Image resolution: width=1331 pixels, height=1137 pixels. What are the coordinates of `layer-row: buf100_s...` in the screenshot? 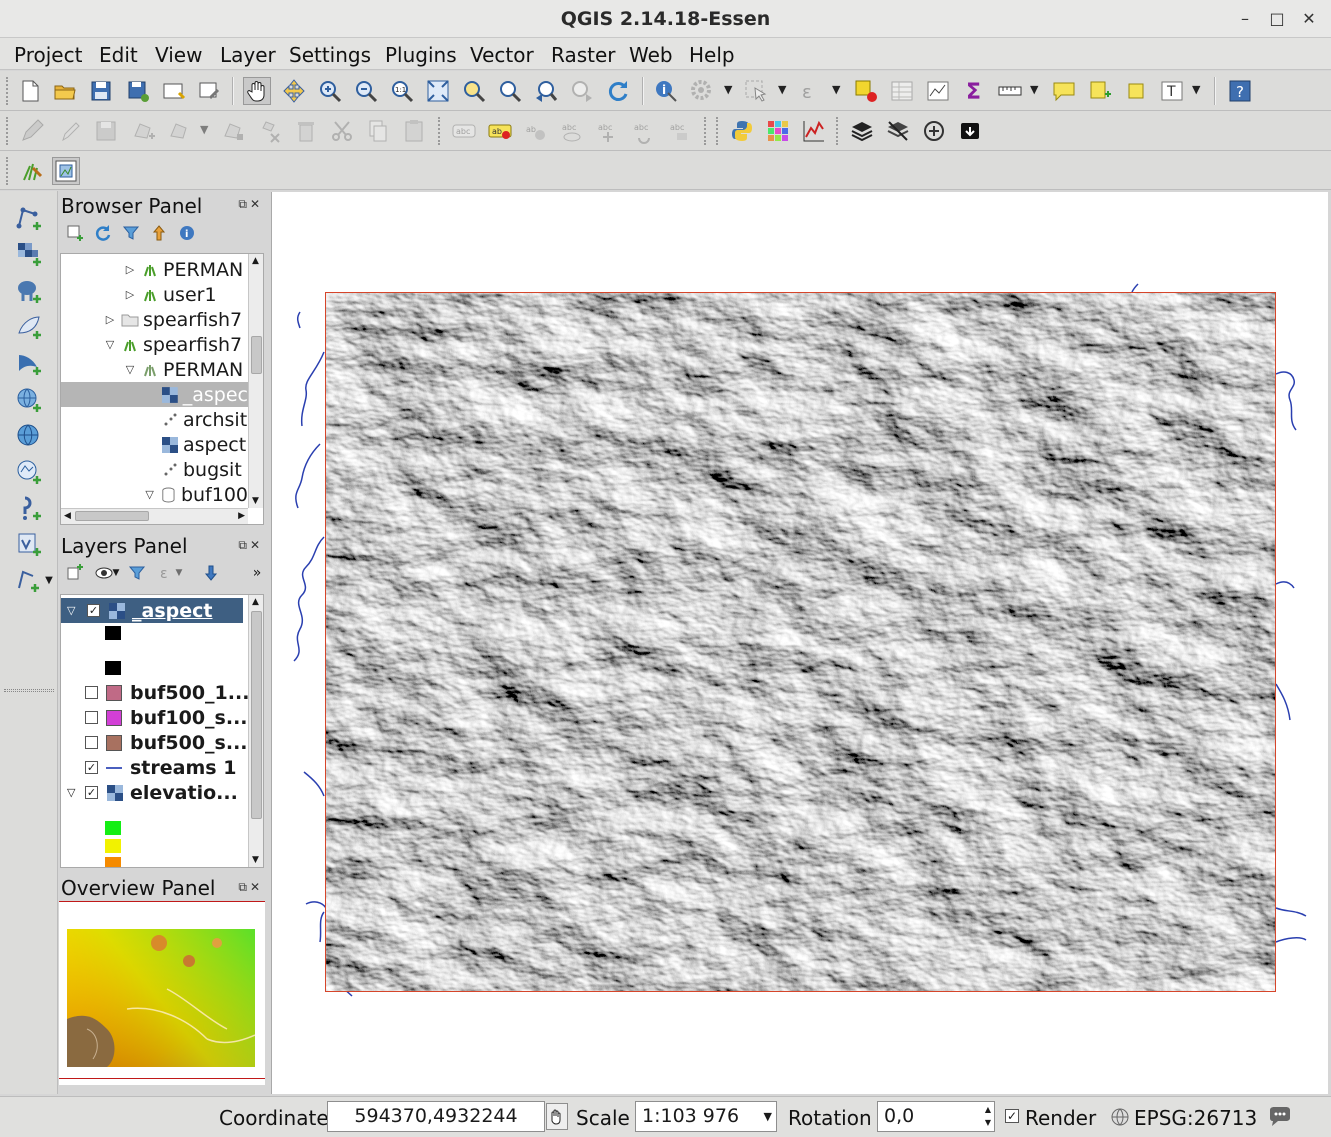 It's located at (166, 717).